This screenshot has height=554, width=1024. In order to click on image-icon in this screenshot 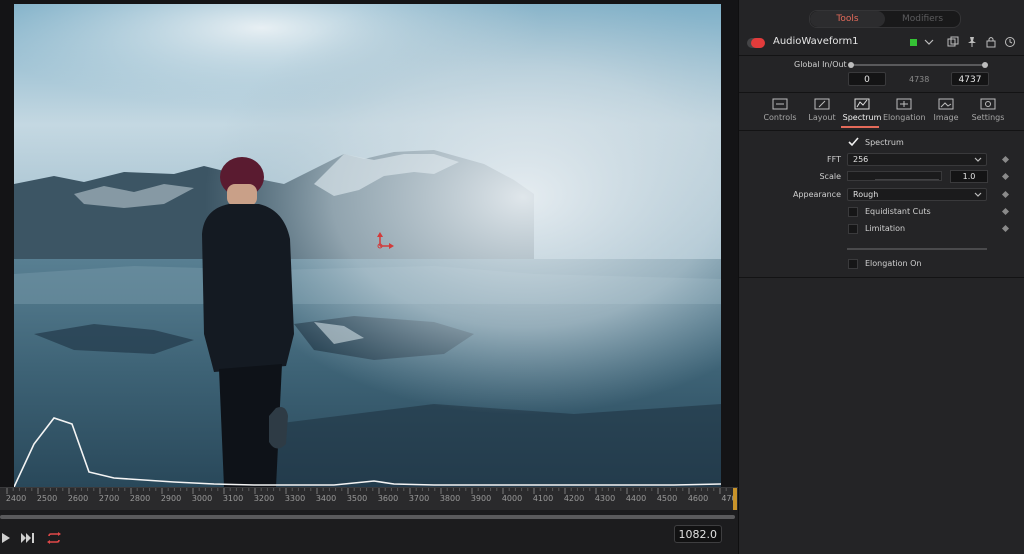, I will do `click(946, 104)`.